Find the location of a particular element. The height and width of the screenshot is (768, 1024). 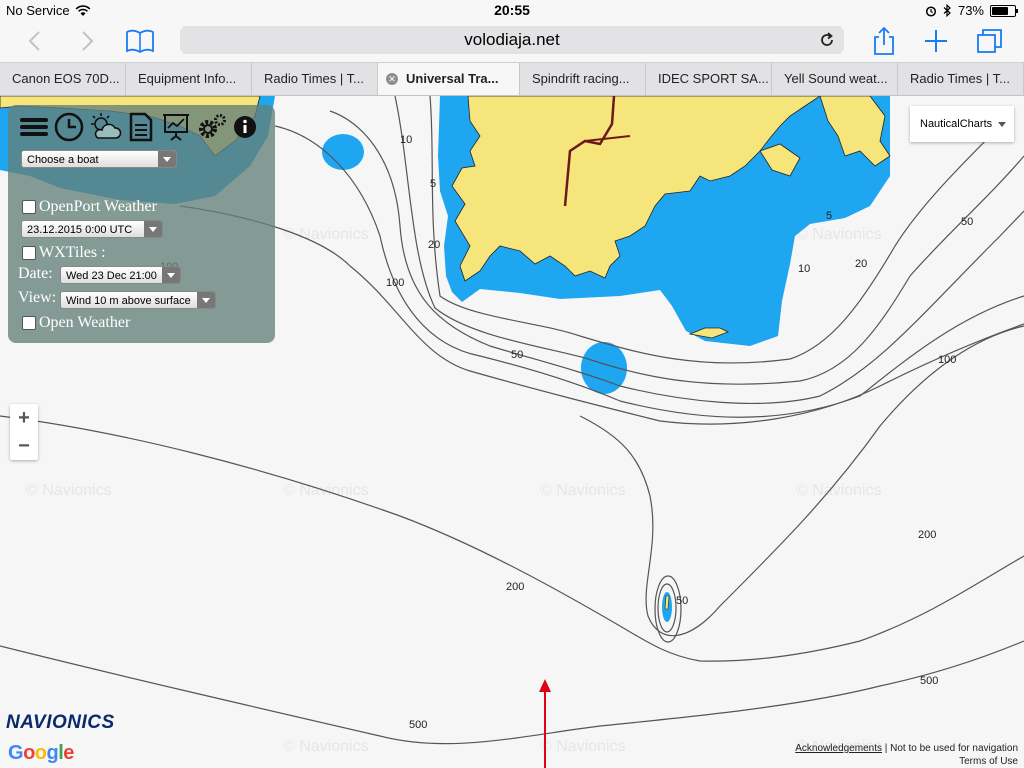

checkbox-label: OpenPort Weather is located at coordinates (98, 206).